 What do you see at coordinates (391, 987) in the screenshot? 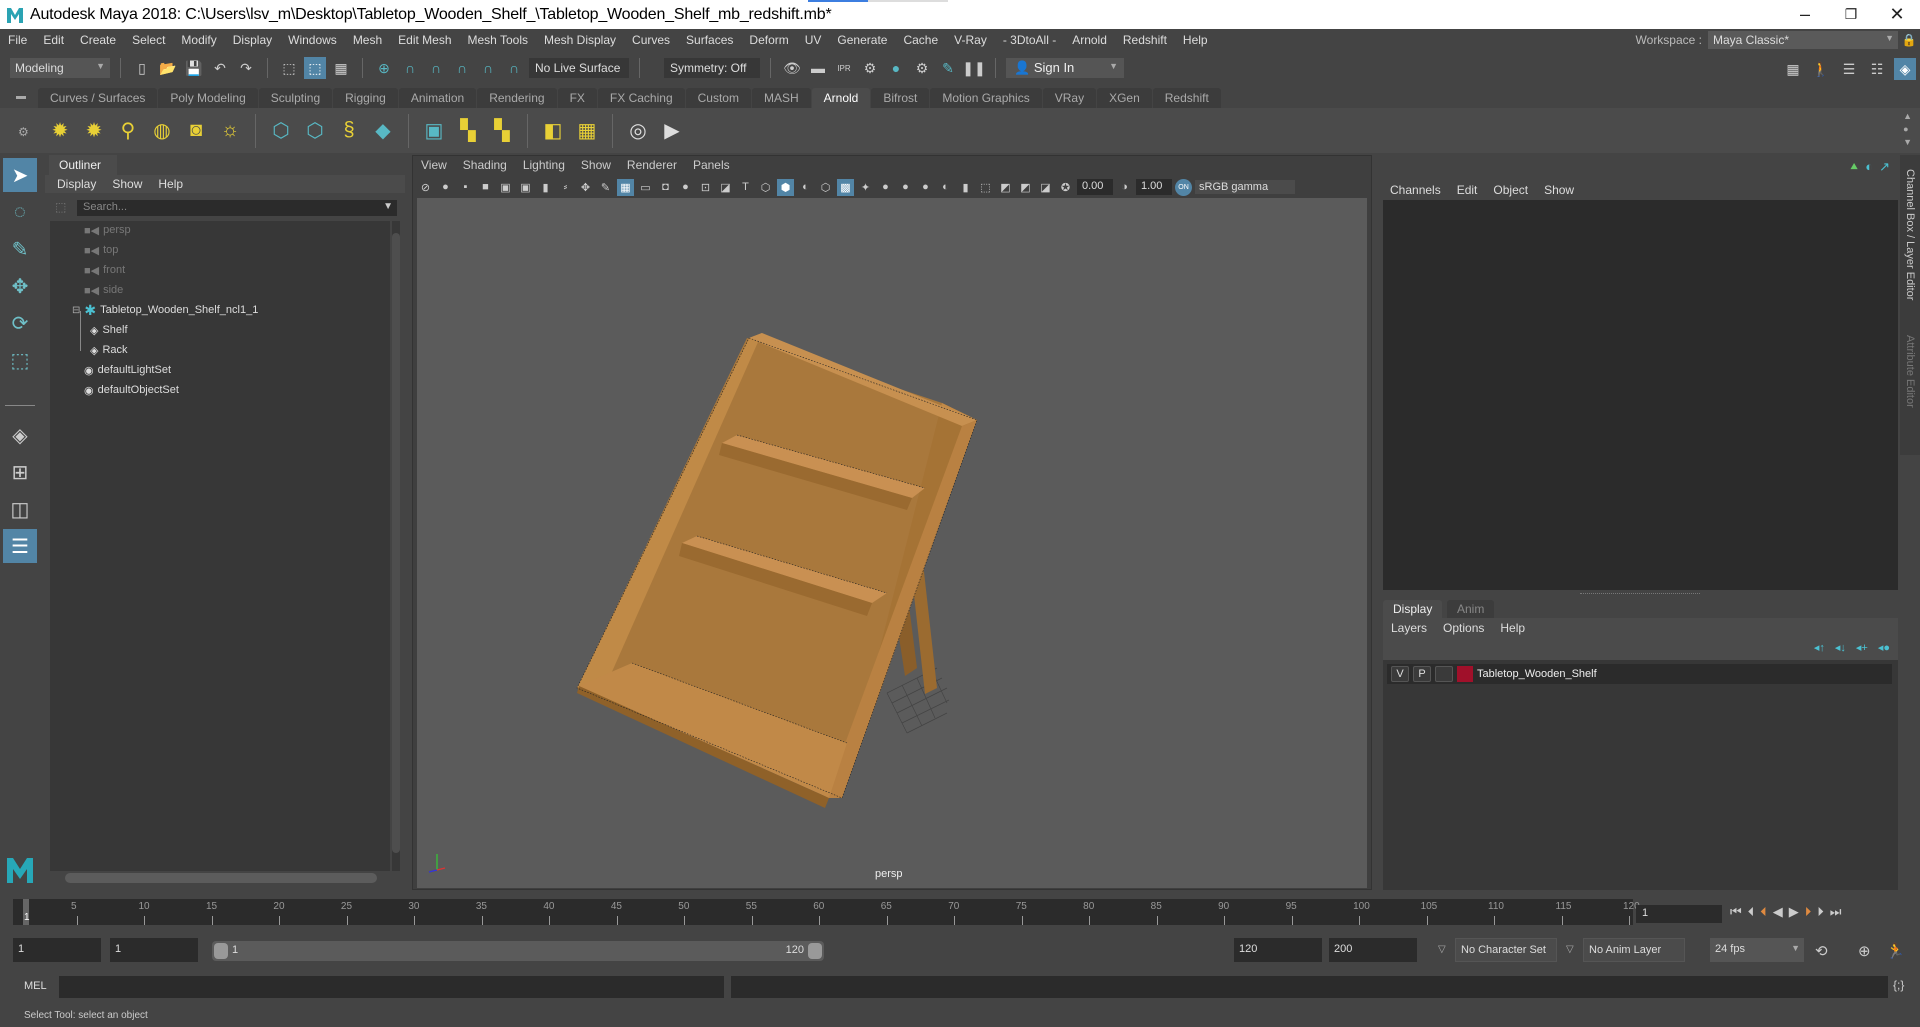
I see `command-input` at bounding box center [391, 987].